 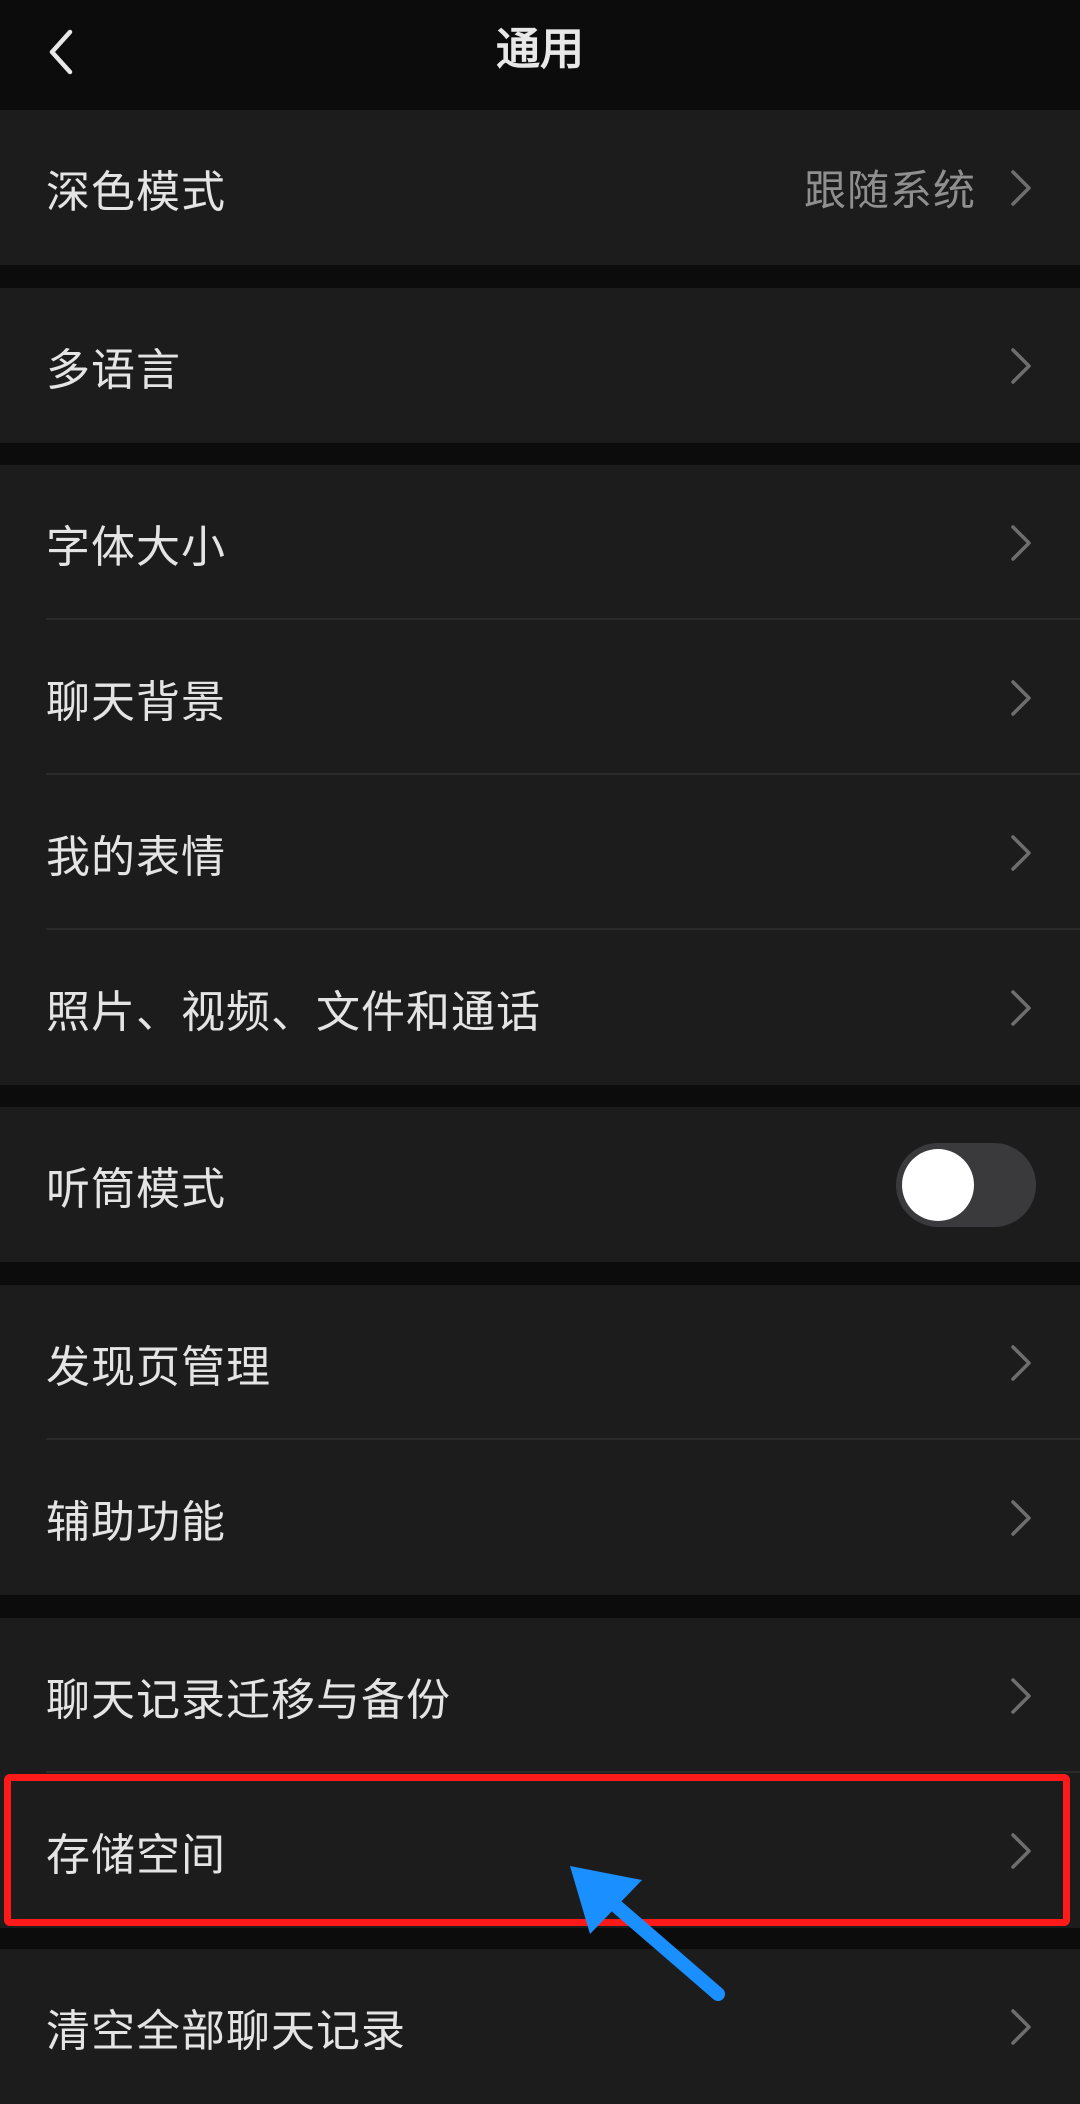 I want to click on settings-item-chat-migration-backup: 聊天记录迁移与备份, so click(x=540, y=1695).